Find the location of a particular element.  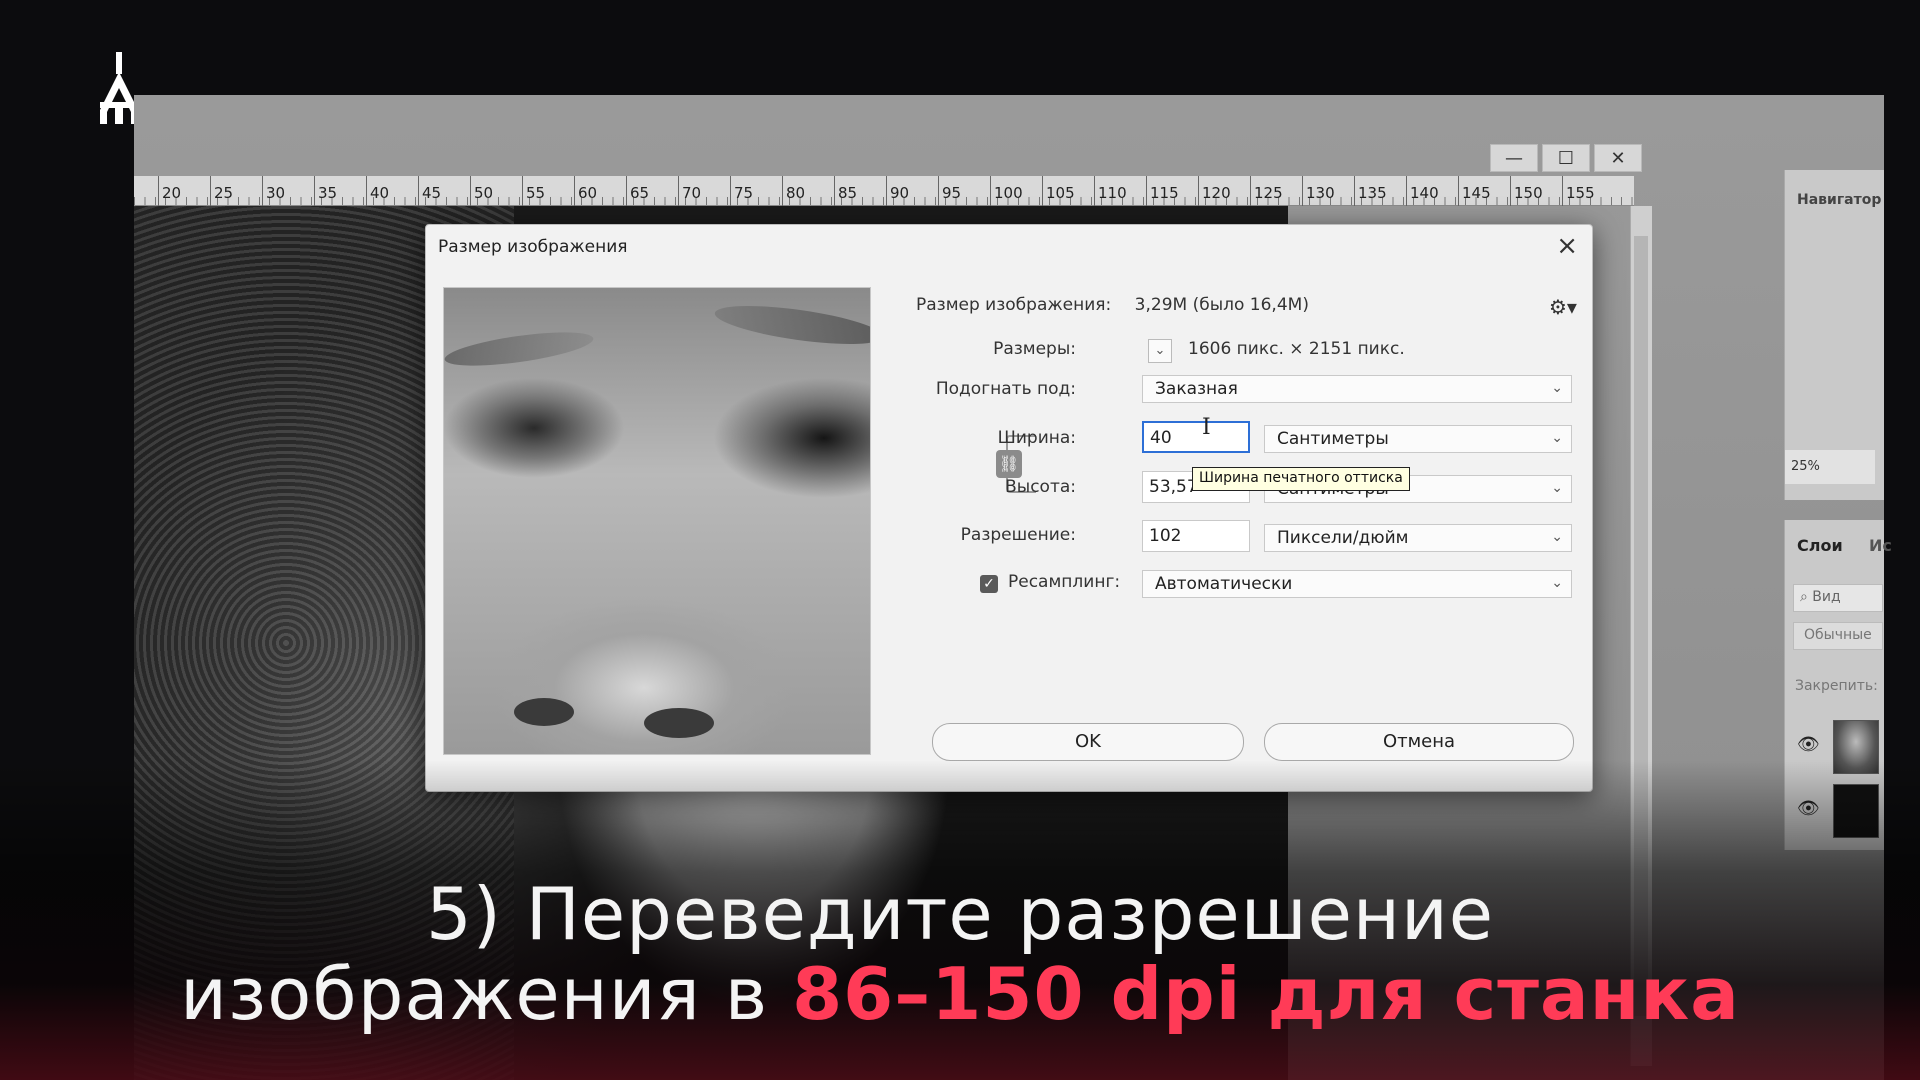

tab-history: Ис is located at coordinates (1880, 545).